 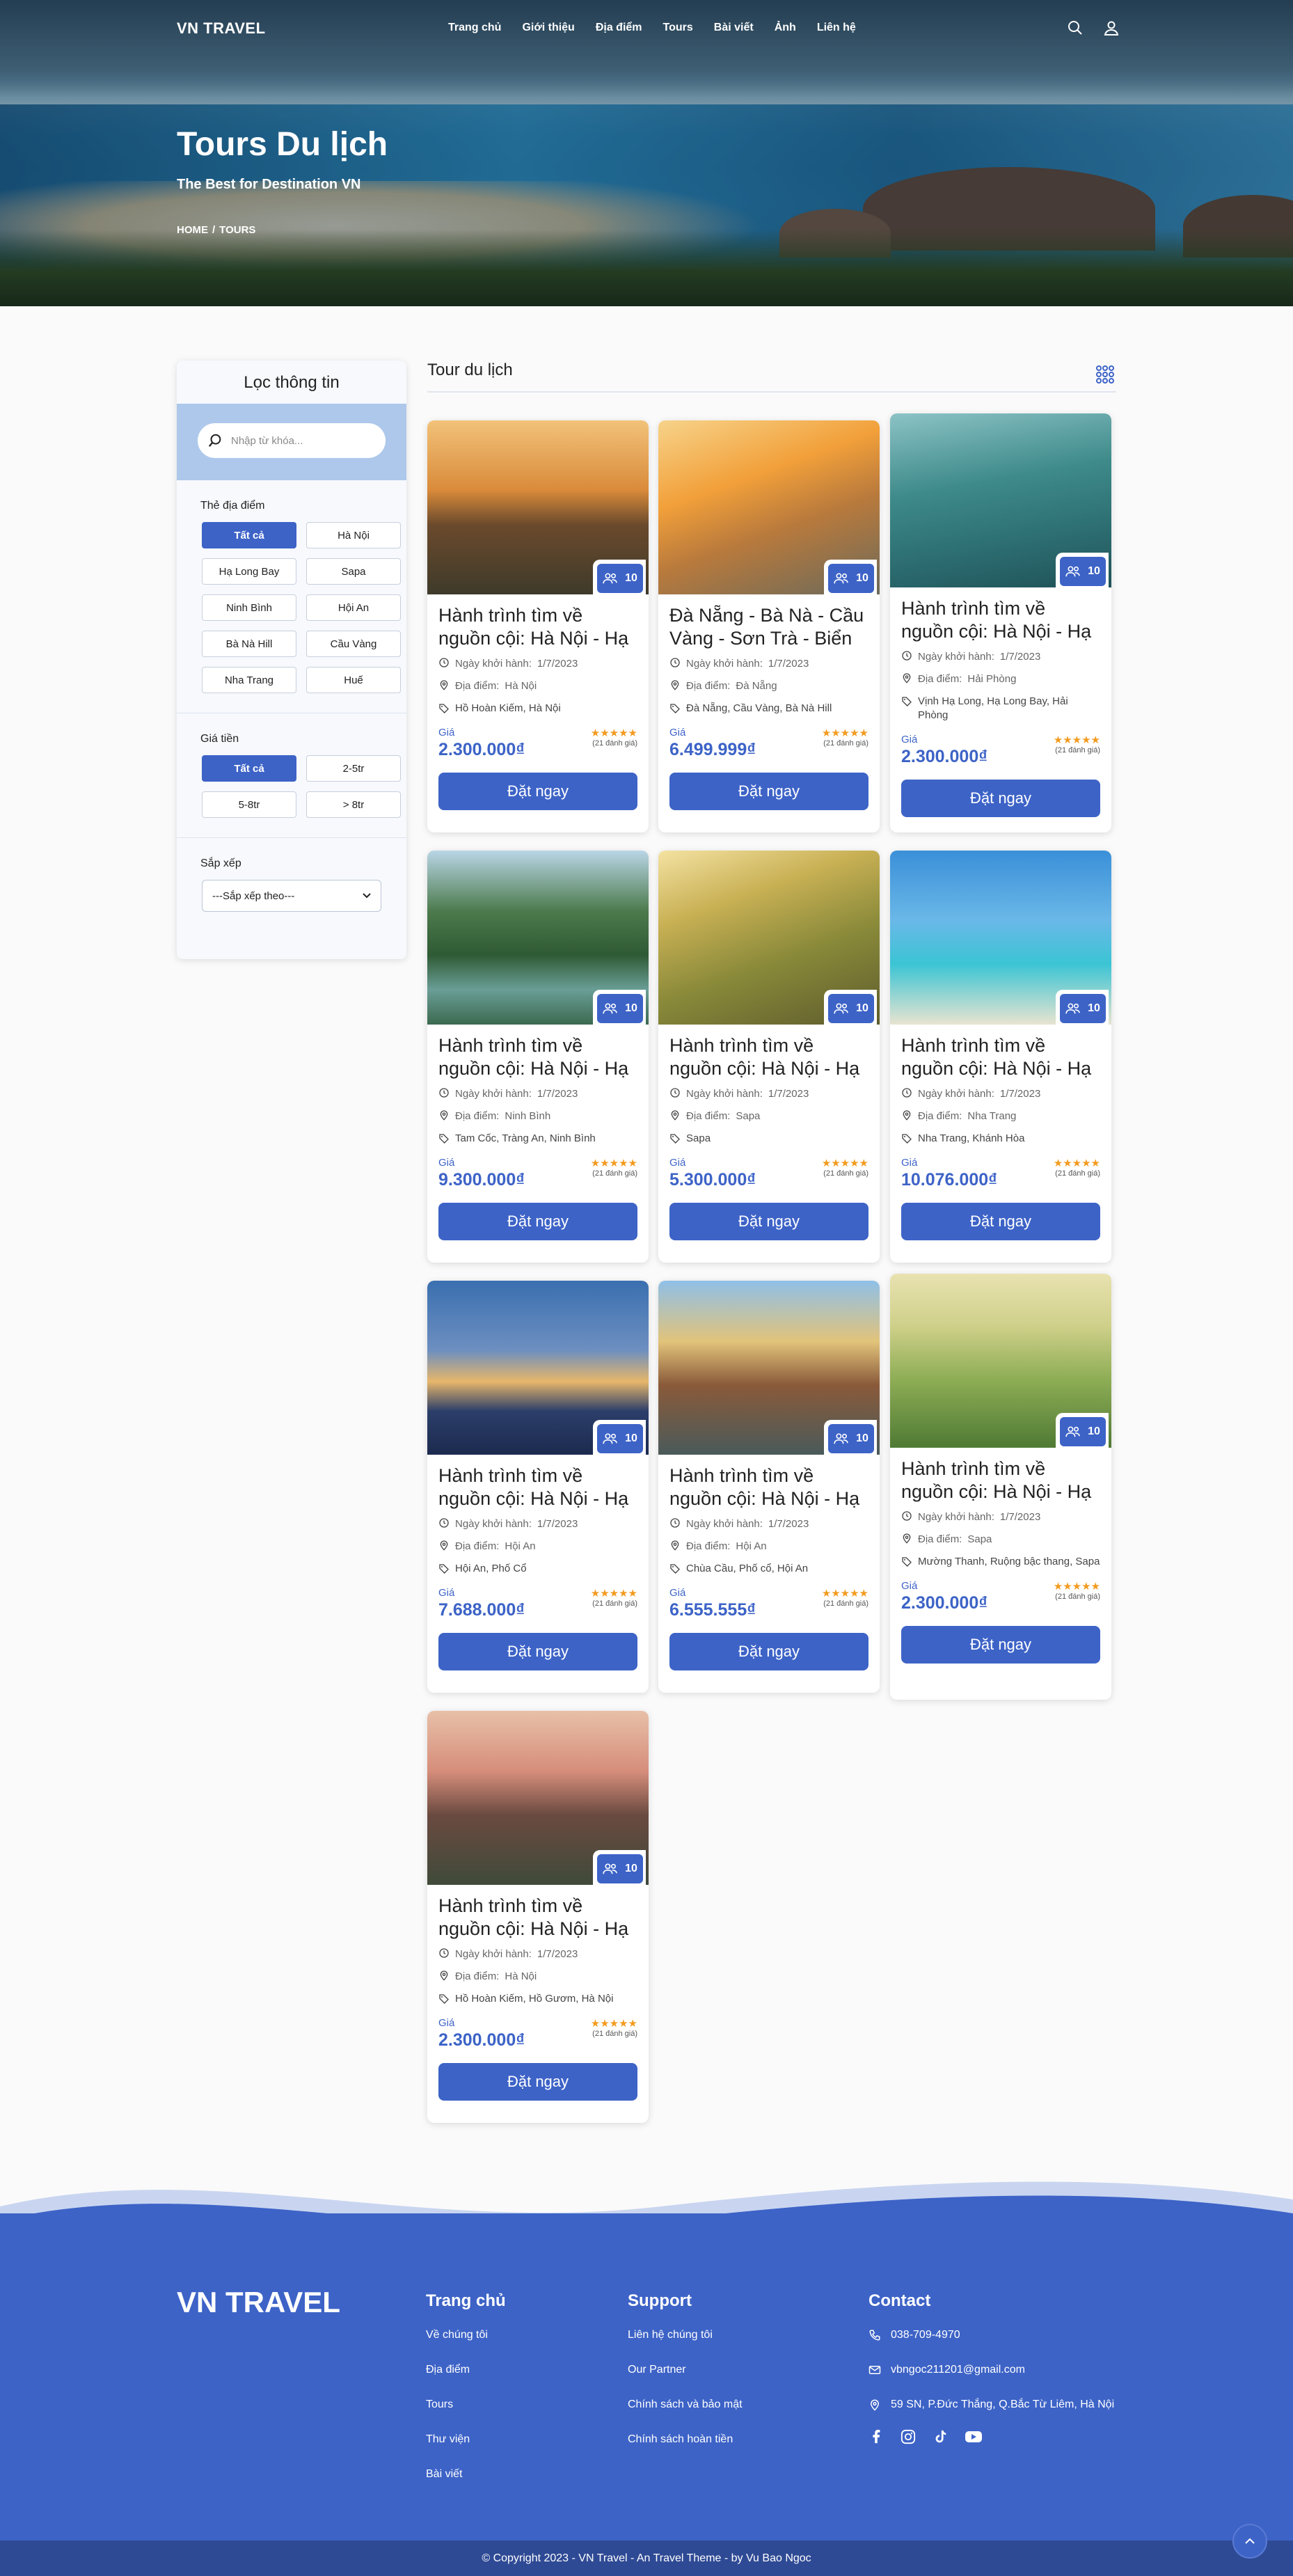 What do you see at coordinates (685, 2335) in the screenshot?
I see `footer-link-contact: Liên hệ chúng tôi` at bounding box center [685, 2335].